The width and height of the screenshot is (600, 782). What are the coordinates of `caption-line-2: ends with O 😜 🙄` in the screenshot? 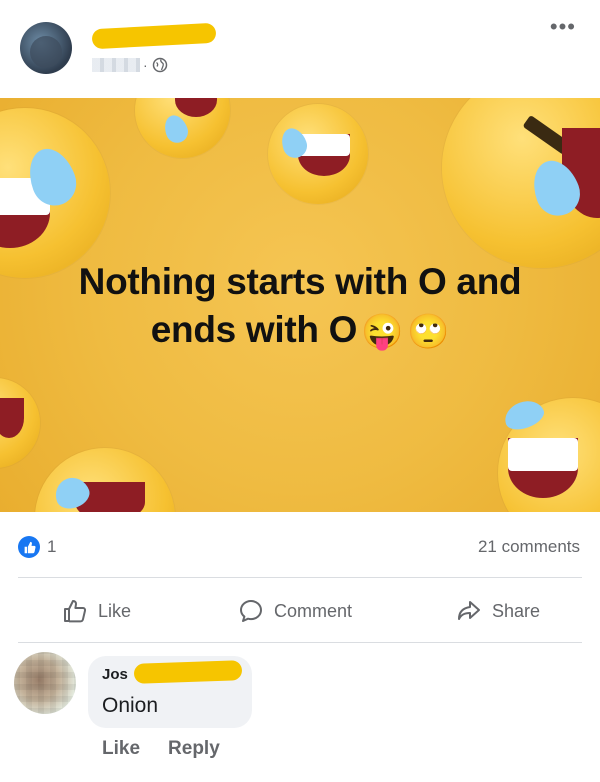 It's located at (300, 330).